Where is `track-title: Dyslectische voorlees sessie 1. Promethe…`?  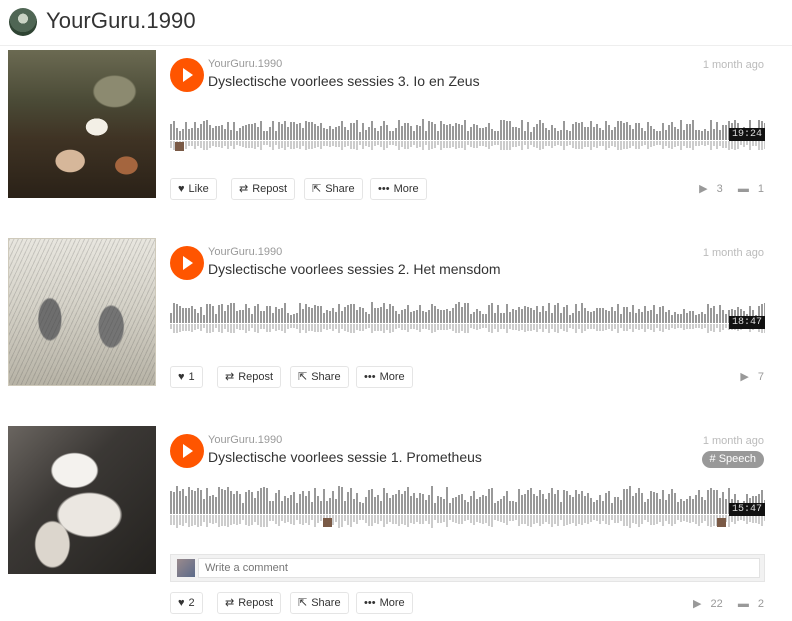
track-title: Dyslectische voorlees sessie 1. Promethe… is located at coordinates (345, 457).